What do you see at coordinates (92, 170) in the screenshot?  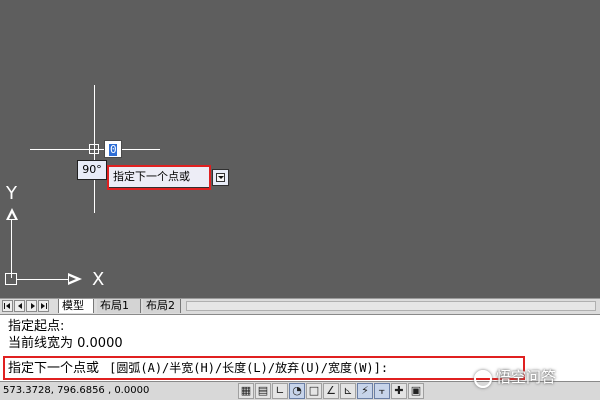 I see `angle-tooltip: 90°` at bounding box center [92, 170].